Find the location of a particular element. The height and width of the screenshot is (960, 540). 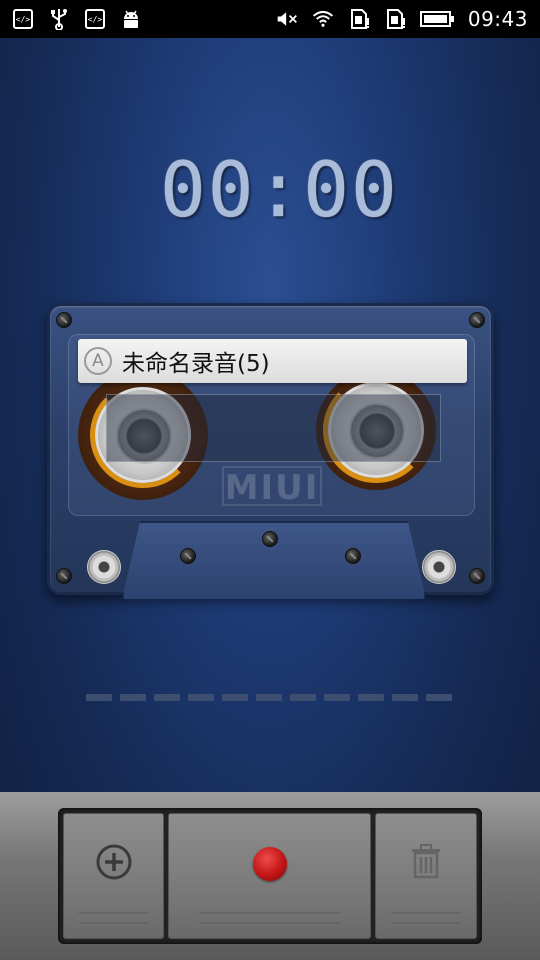

control-panel is located at coordinates (270, 876).